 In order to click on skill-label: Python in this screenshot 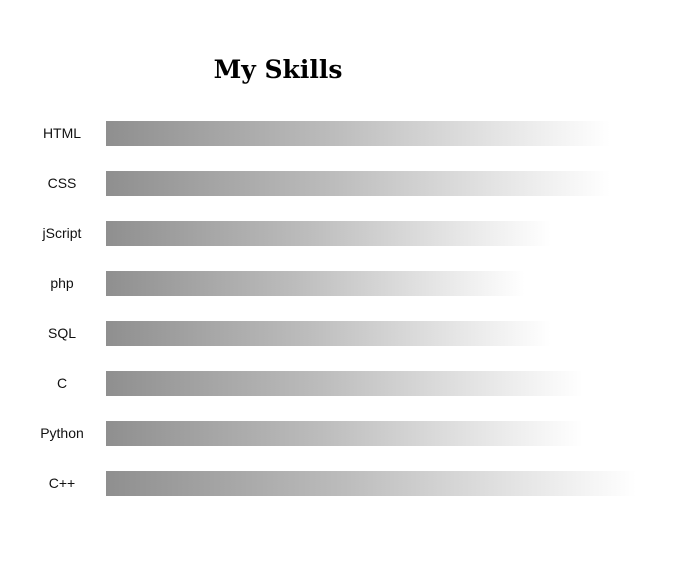, I will do `click(62, 433)`.